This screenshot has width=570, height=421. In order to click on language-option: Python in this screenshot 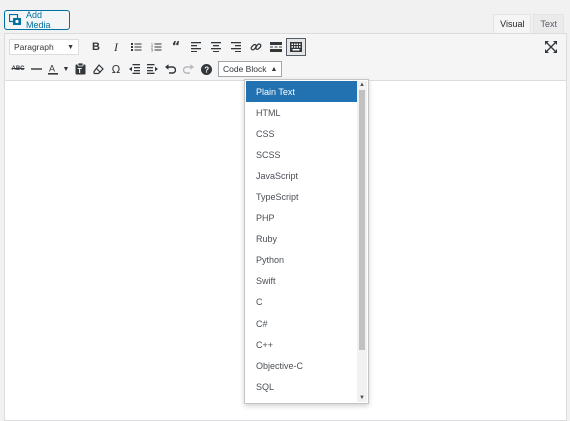, I will do `click(302, 260)`.